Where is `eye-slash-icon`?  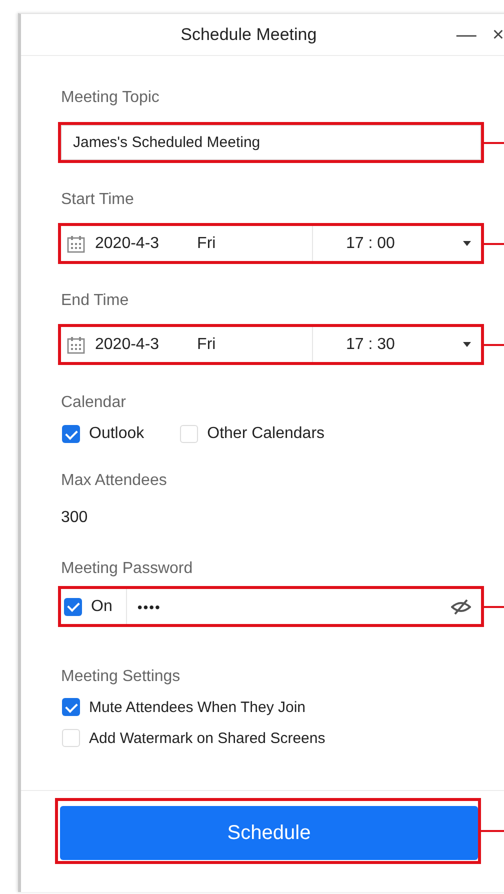 eye-slash-icon is located at coordinates (461, 606).